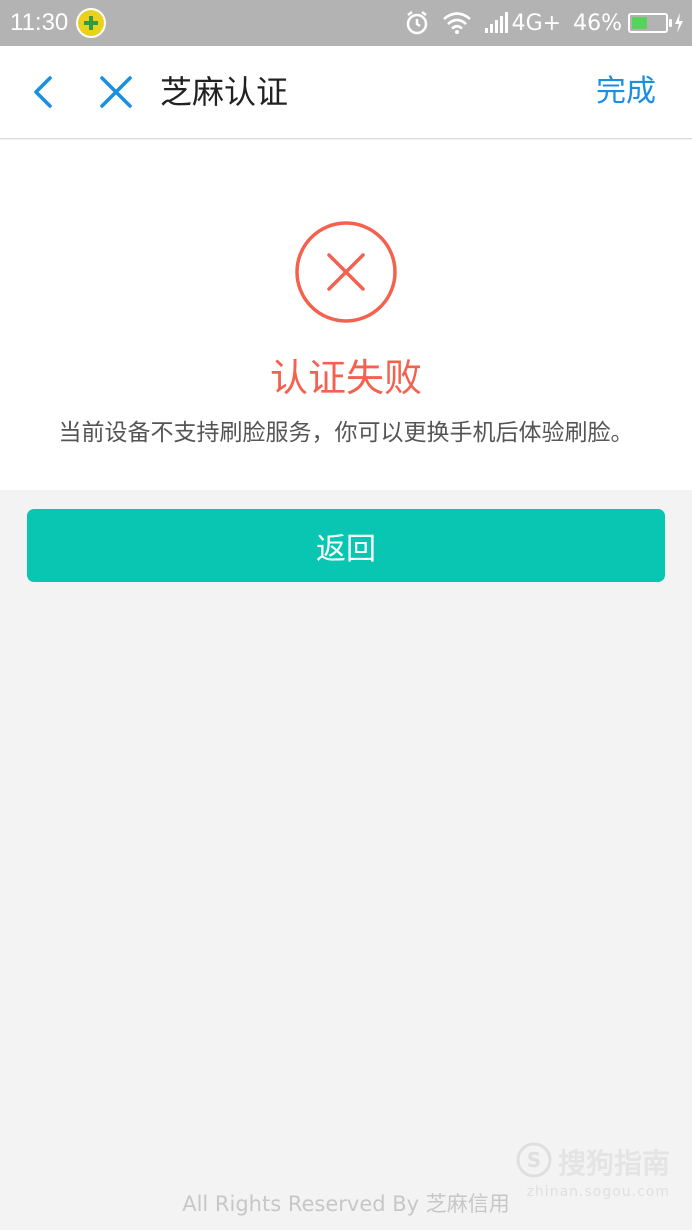  I want to click on battery-icon, so click(650, 23).